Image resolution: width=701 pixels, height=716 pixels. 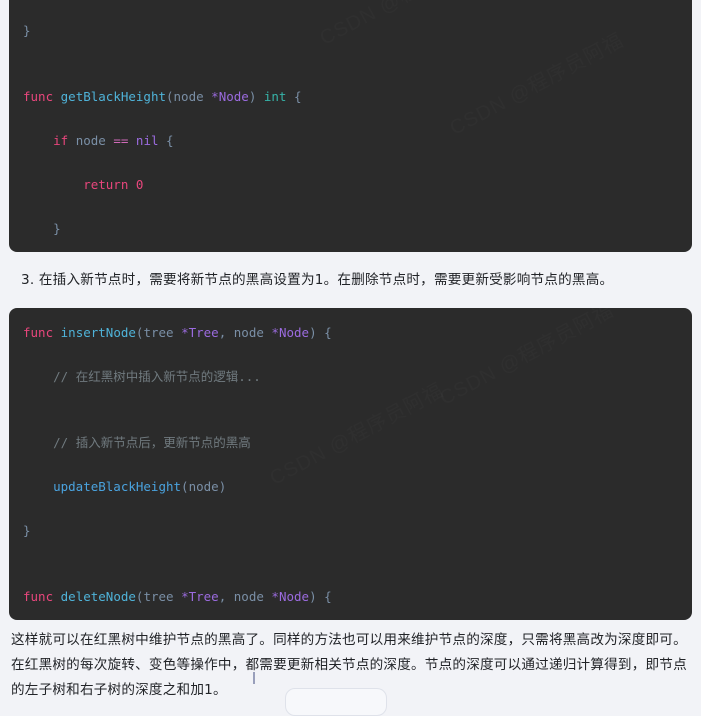 I want to click on partial-bottom-widget, so click(x=336, y=702).